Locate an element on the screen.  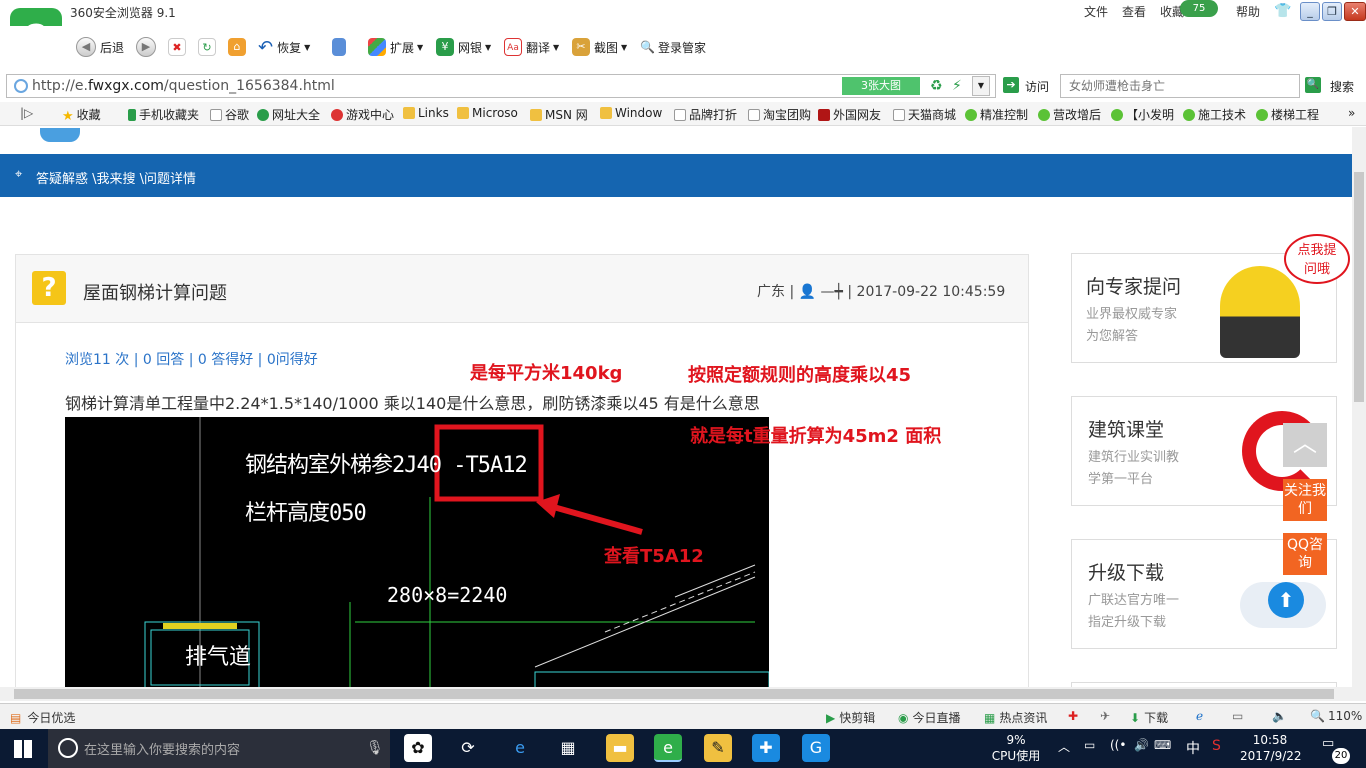
recycle-icon: ♻ is located at coordinates (936, 86).